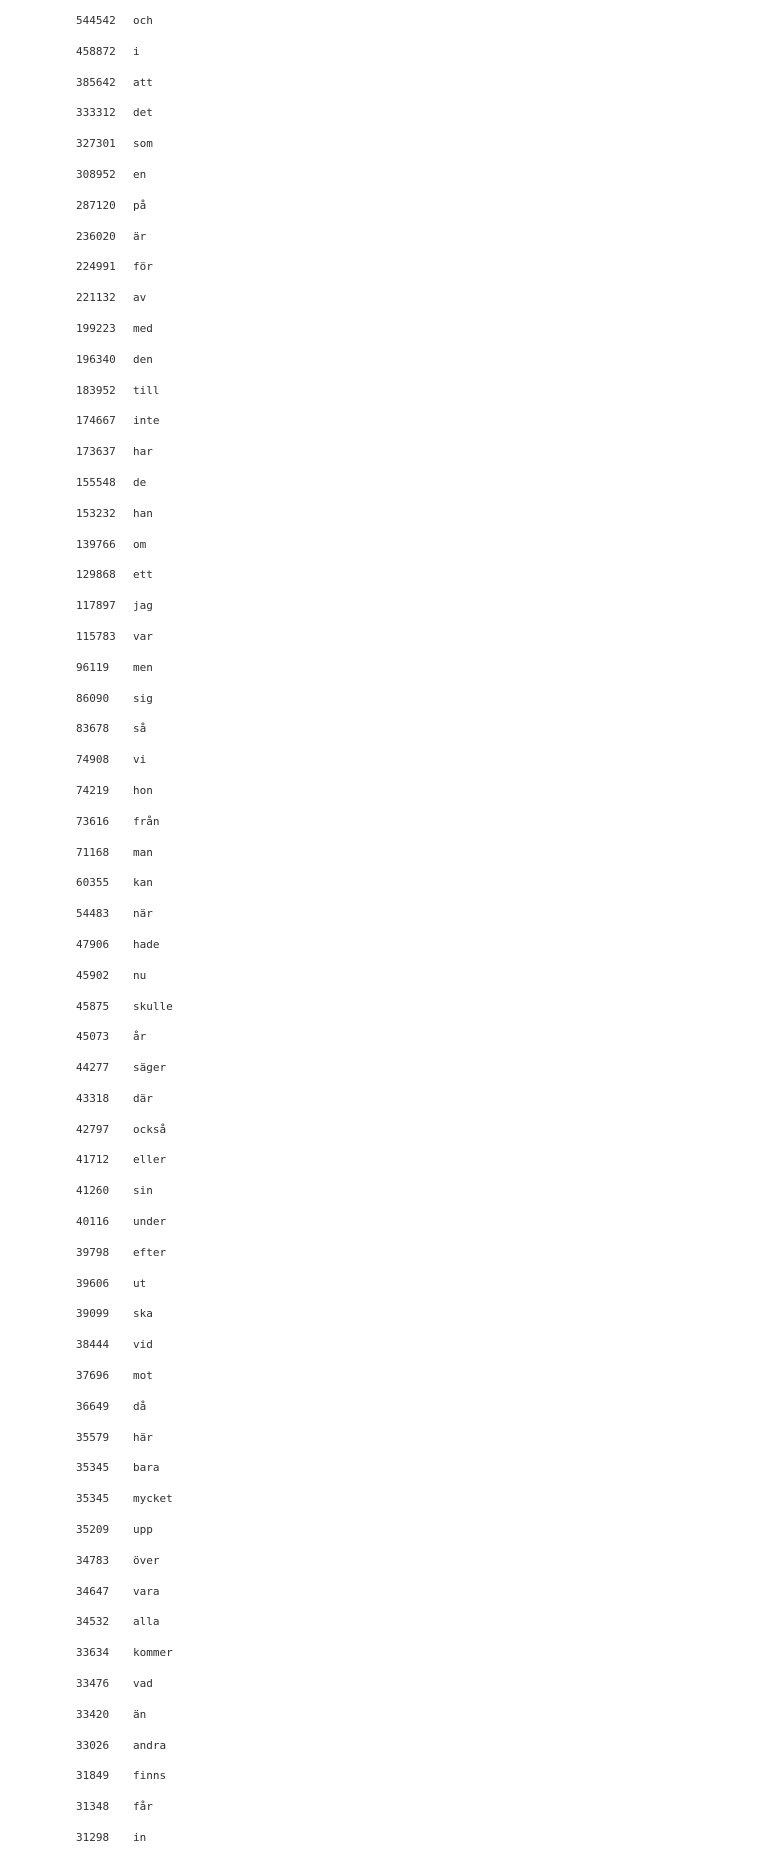 Image resolution: width=768 pixels, height=1861 pixels. I want to click on frequency-row: 35579 här, so click(124, 1437).